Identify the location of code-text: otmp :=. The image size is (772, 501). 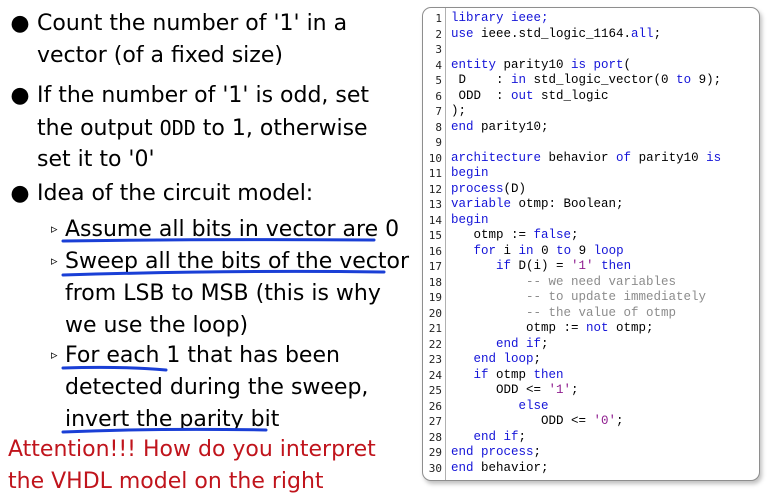
(492, 235).